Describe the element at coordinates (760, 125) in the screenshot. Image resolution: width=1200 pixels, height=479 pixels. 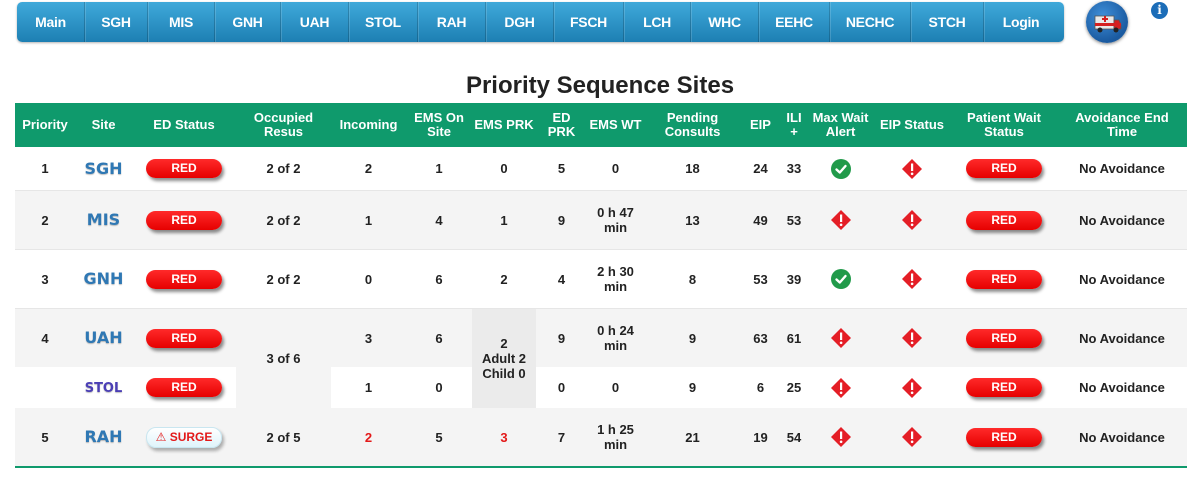
I see `col-eip: EIP` at that location.